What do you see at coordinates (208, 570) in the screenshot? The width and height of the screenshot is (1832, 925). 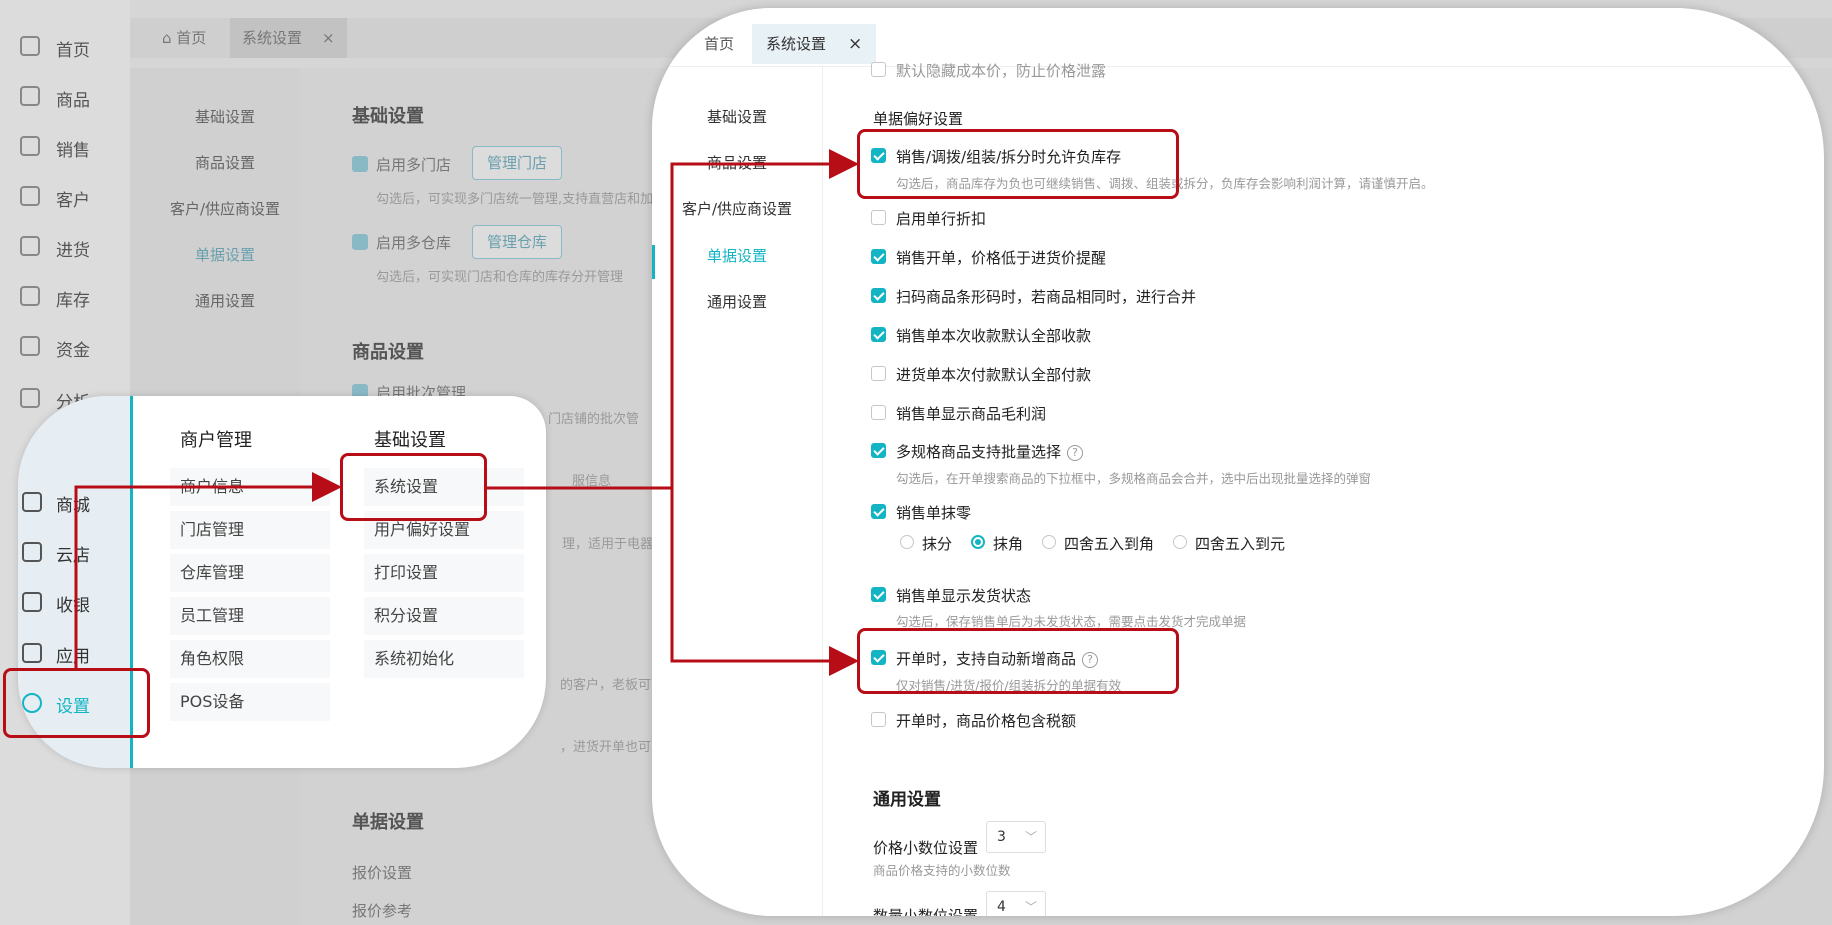 I see `arrow-settings-to-system` at bounding box center [208, 570].